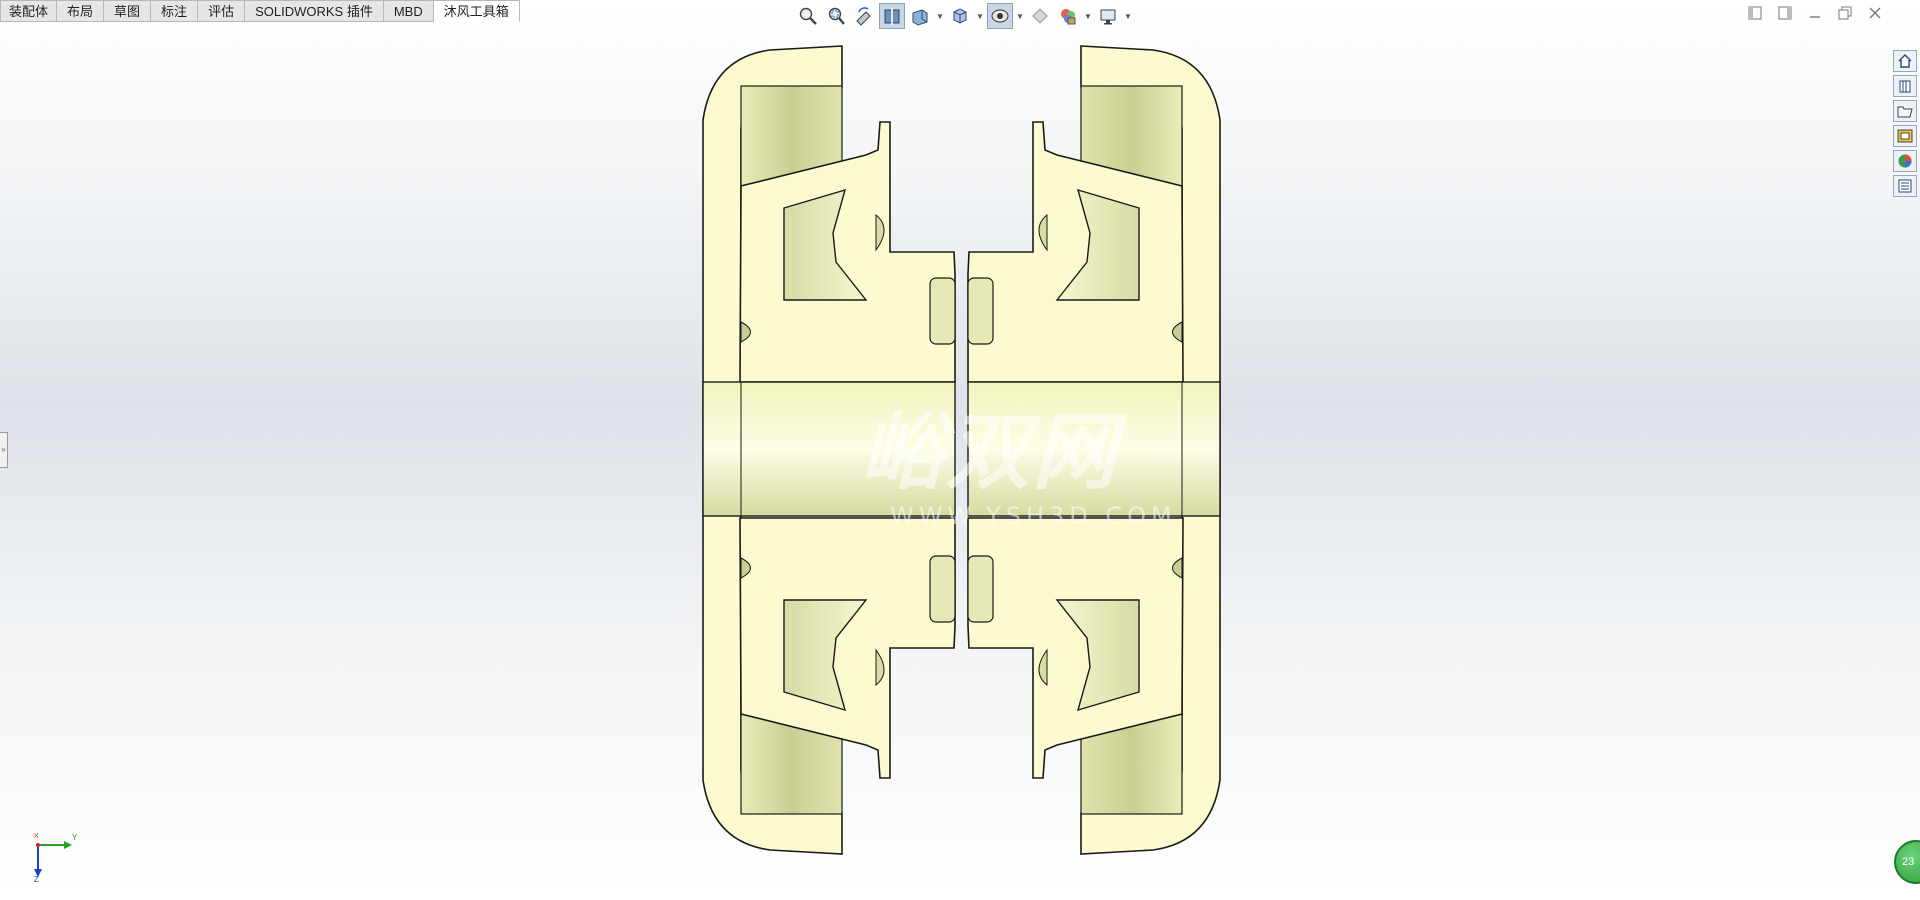 Image resolution: width=1920 pixels, height=900 pixels. Describe the element at coordinates (1845, 13) in the screenshot. I see `restore-icon` at that location.